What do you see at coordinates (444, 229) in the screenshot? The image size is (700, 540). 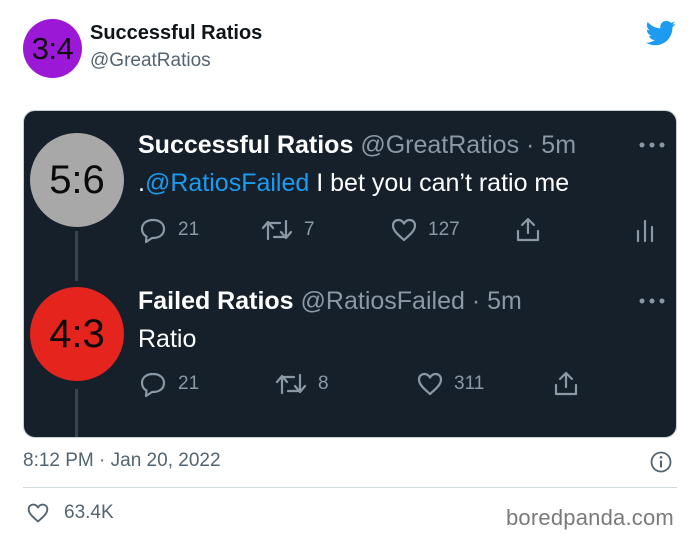 I see `like-count: 127` at bounding box center [444, 229].